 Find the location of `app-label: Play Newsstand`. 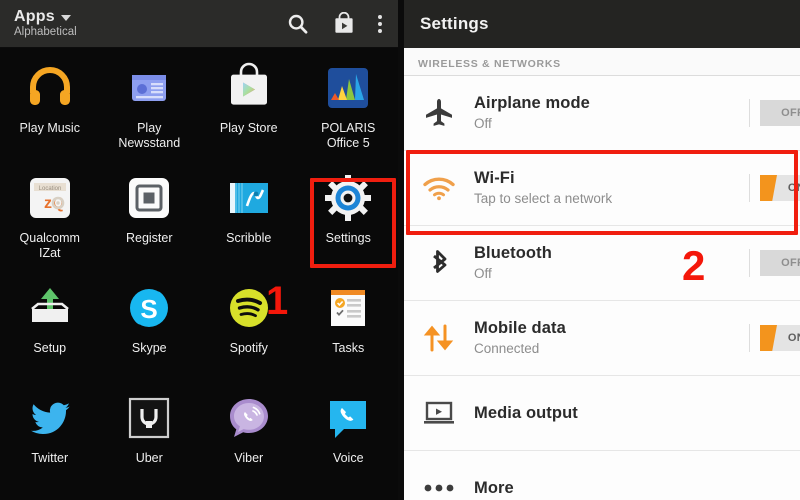

app-label: Play Newsstand is located at coordinates (149, 135).